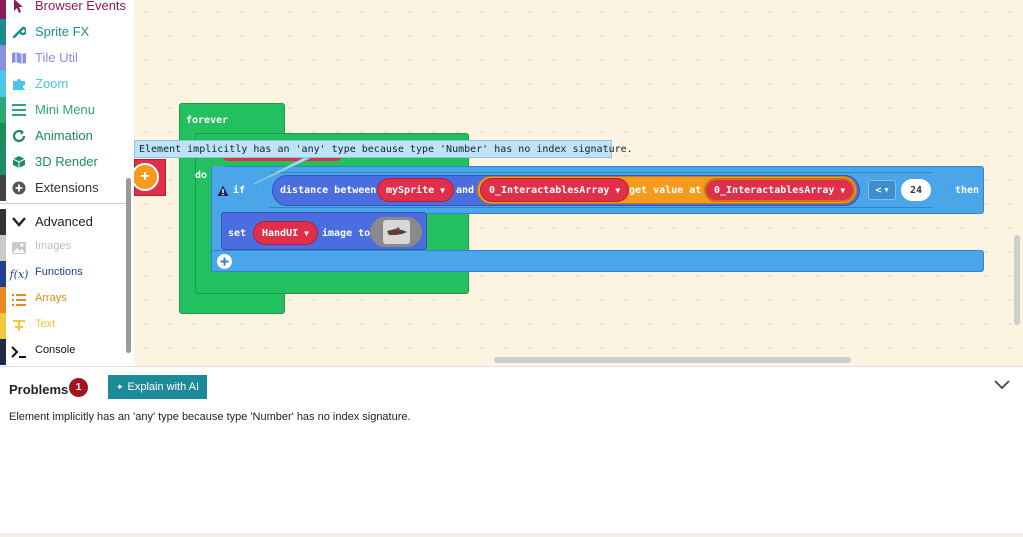 The width and height of the screenshot is (1023, 537). Describe the element at coordinates (672, 360) in the screenshot. I see `workspace-horizontal-scrollbar` at that location.